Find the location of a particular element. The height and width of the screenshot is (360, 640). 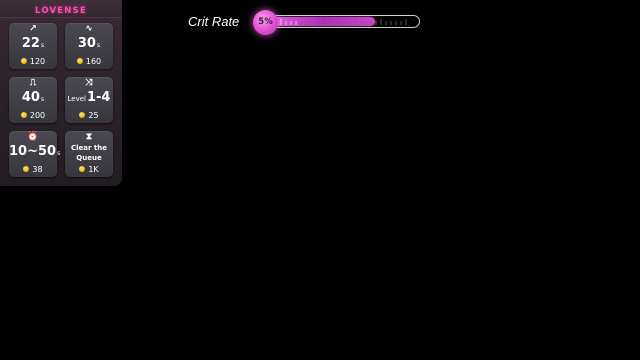

clear-queue-label: Clear the Queue is located at coordinates (89, 153).